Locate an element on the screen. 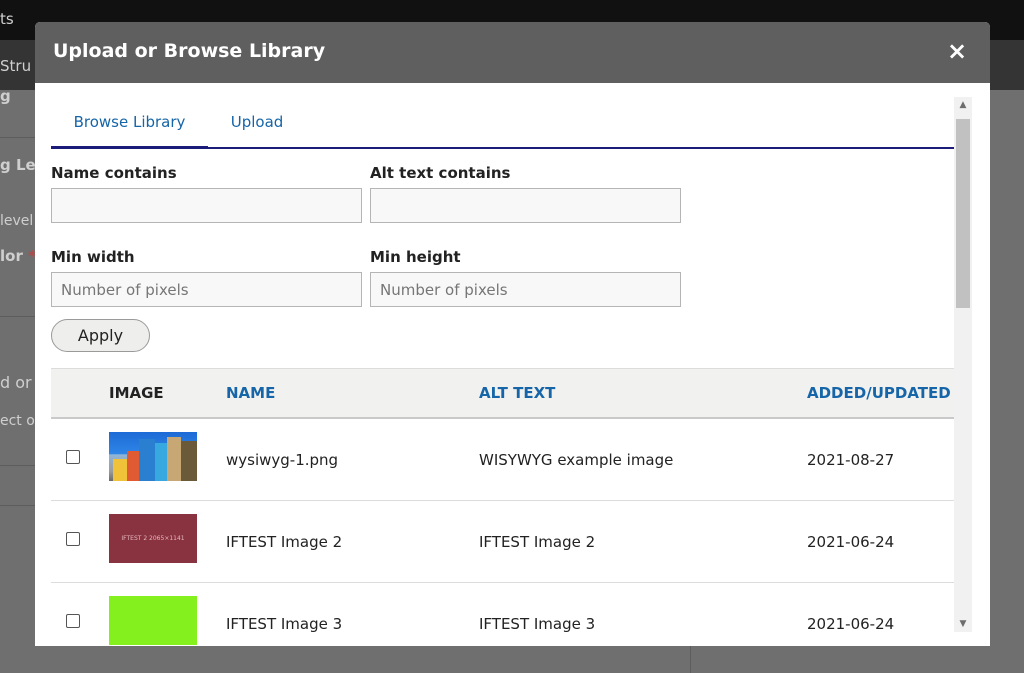 This screenshot has height=673, width=1024. column-header-name: NAME is located at coordinates (250, 393).